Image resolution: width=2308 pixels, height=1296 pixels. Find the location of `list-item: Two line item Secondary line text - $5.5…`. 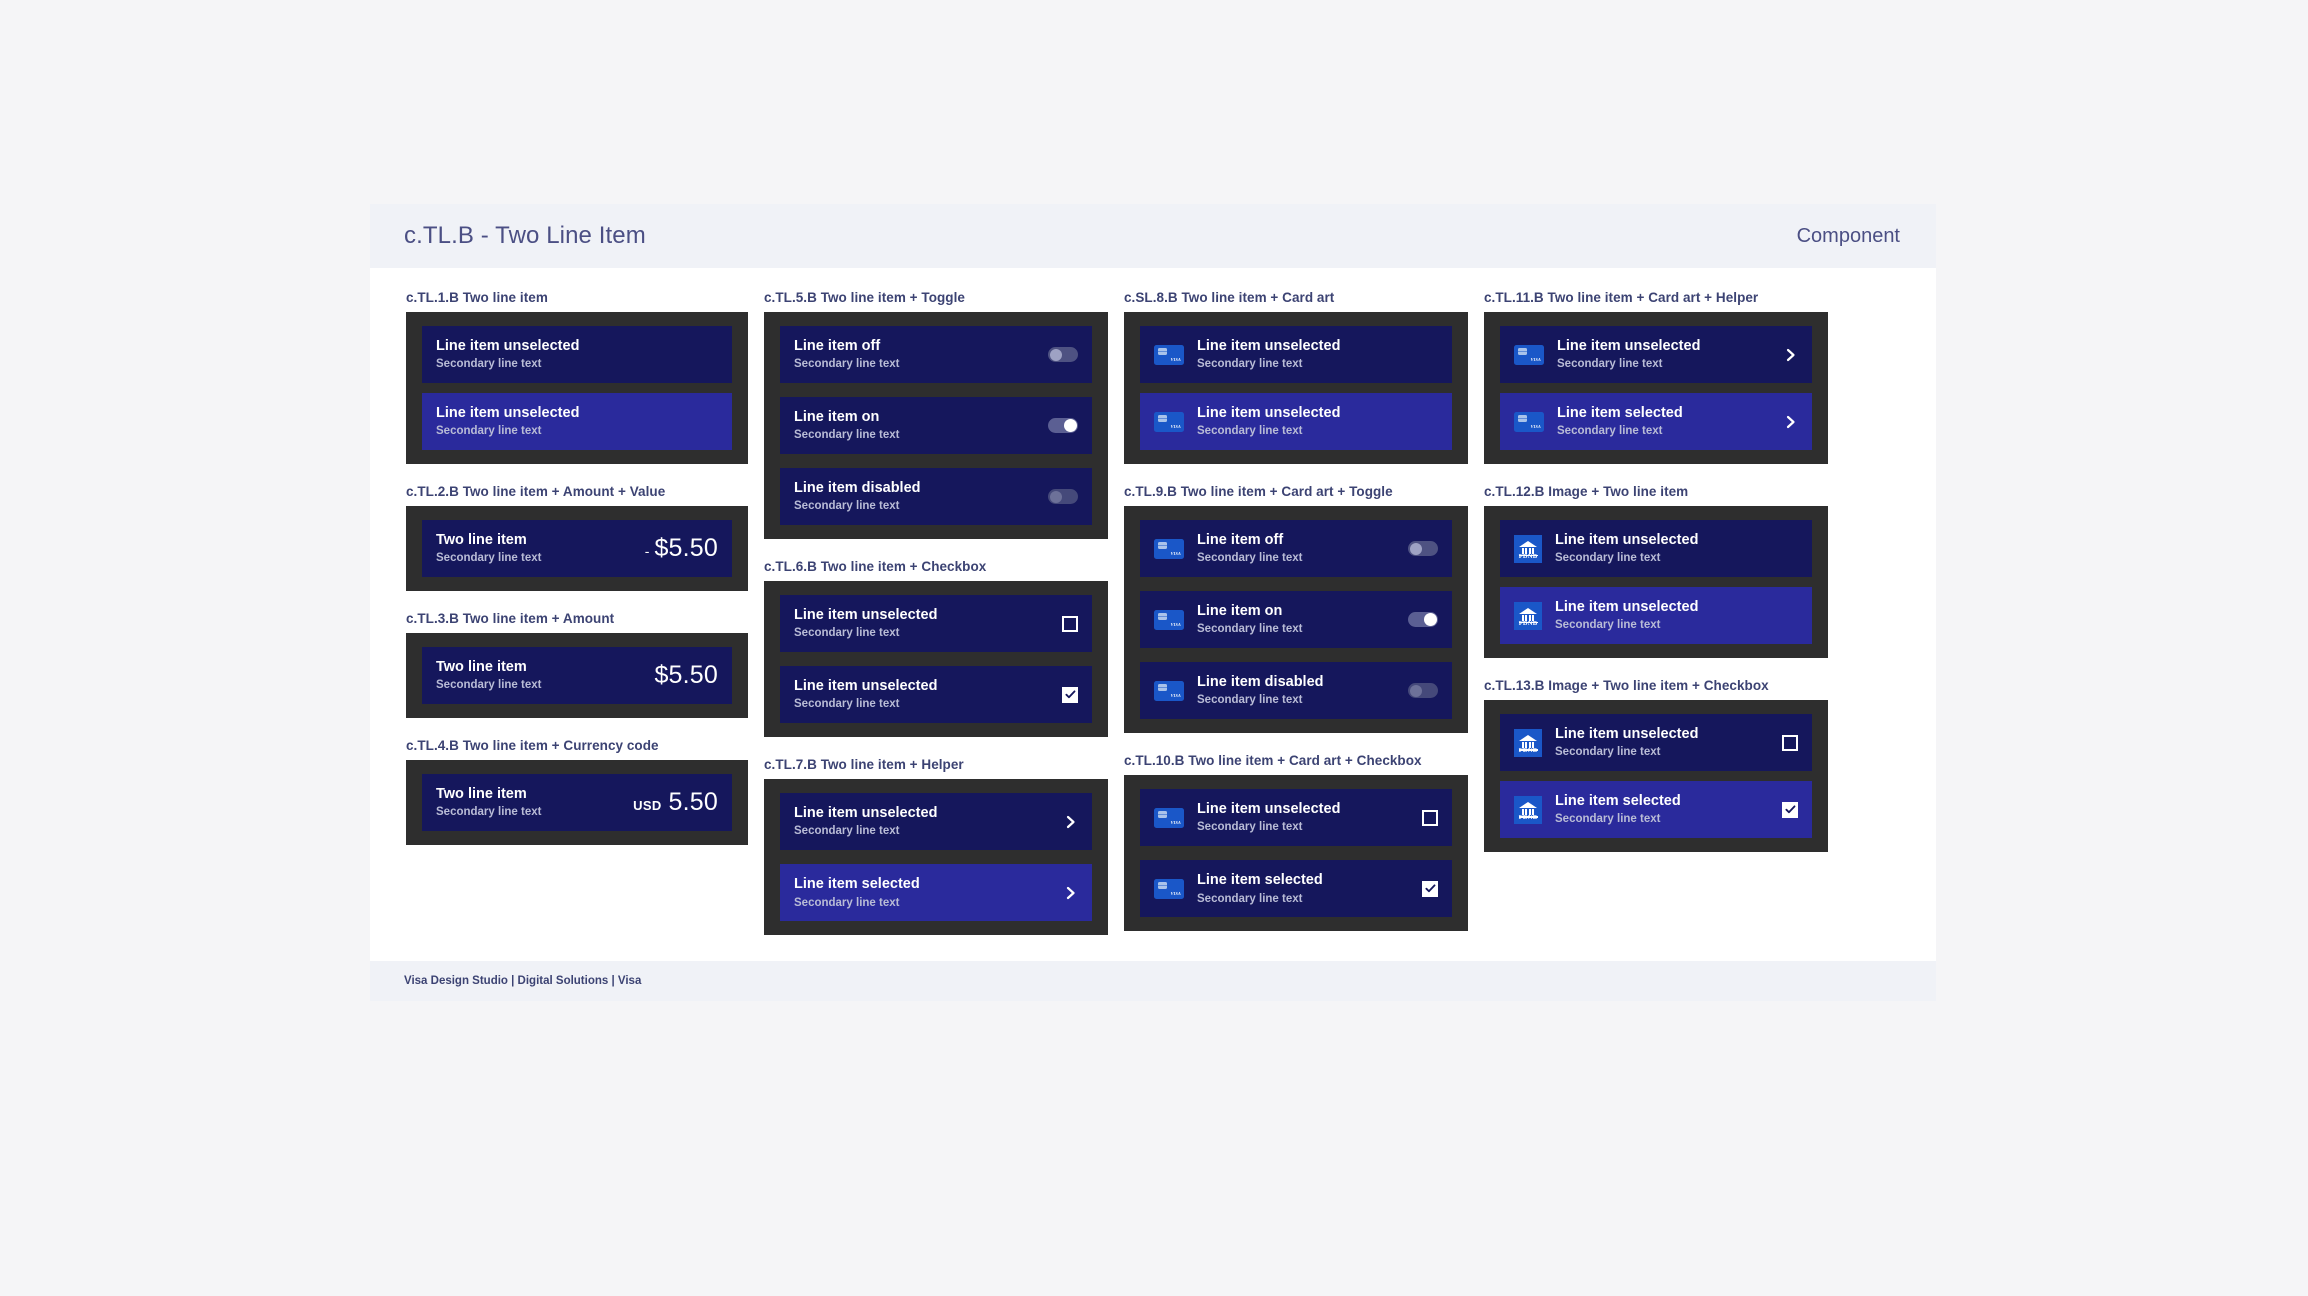

list-item: Two line item Secondary line text - $5.5… is located at coordinates (577, 549).